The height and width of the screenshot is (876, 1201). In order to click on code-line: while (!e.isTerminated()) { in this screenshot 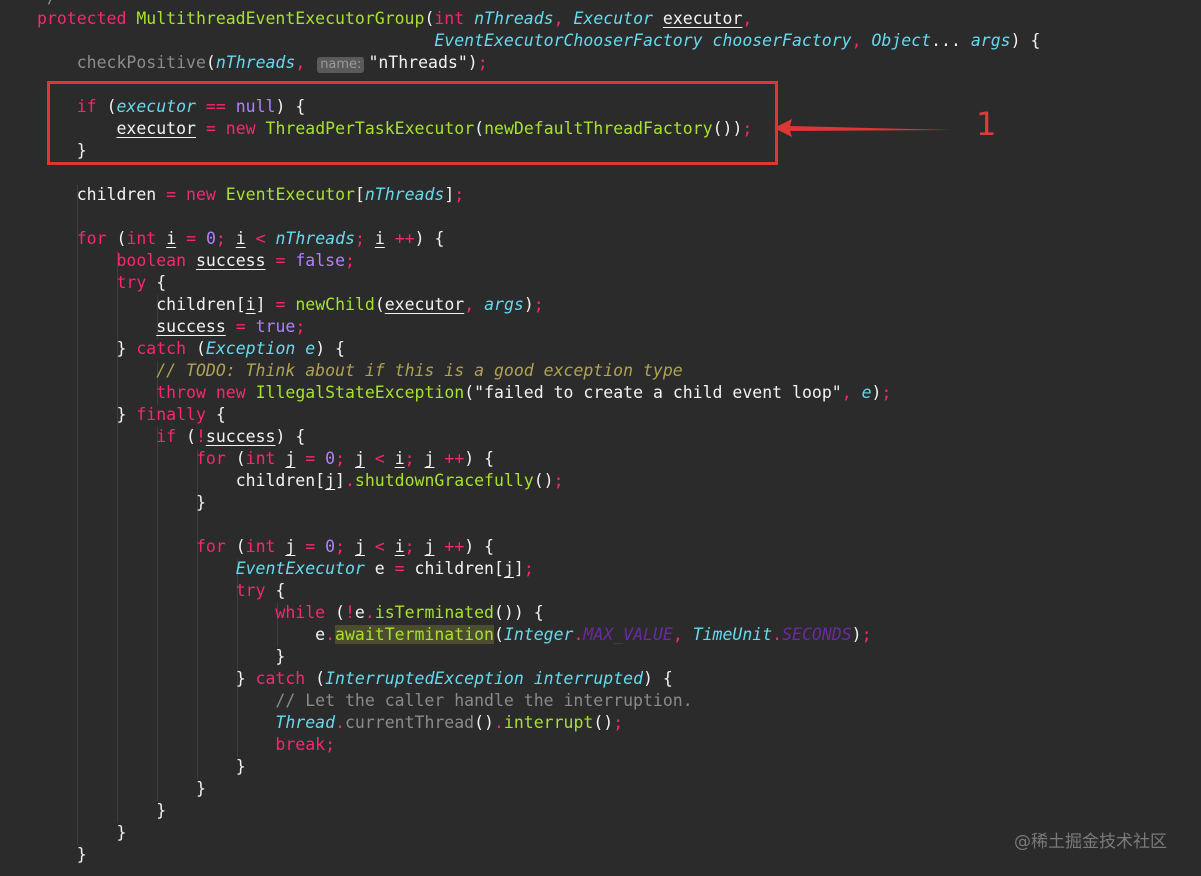, I will do `click(409, 612)`.